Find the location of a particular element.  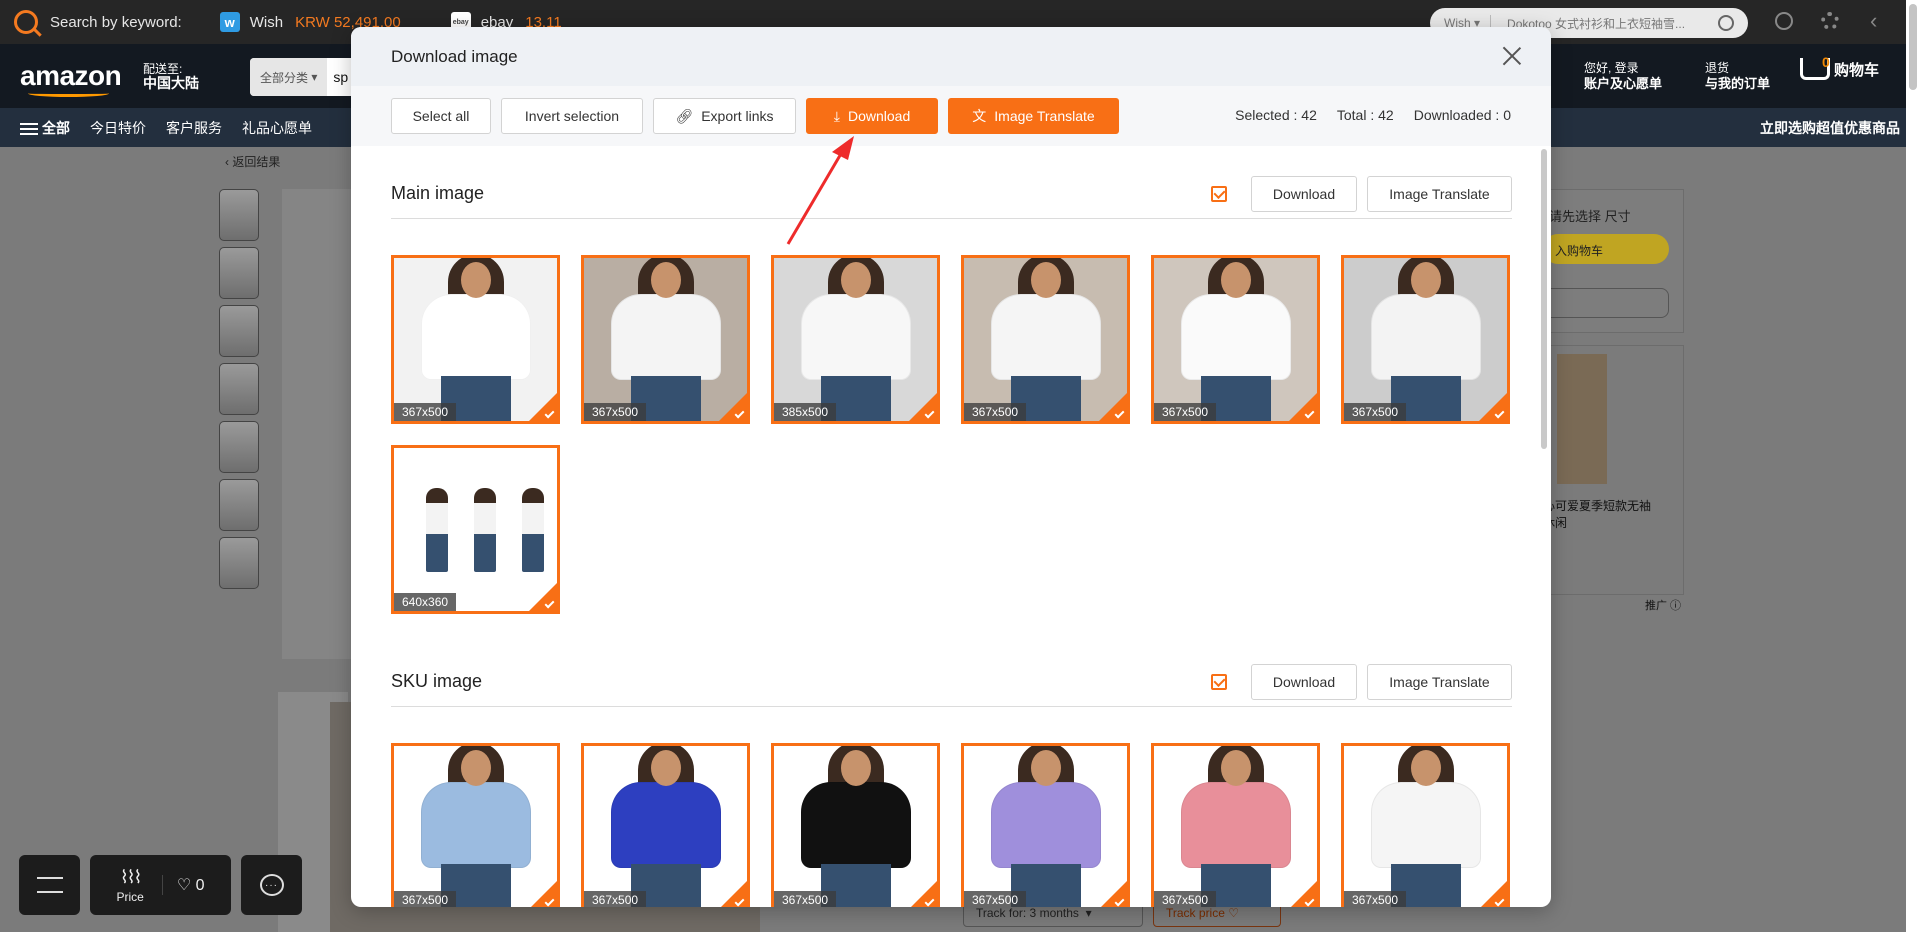

buy-box-option is located at coordinates (1606, 303).